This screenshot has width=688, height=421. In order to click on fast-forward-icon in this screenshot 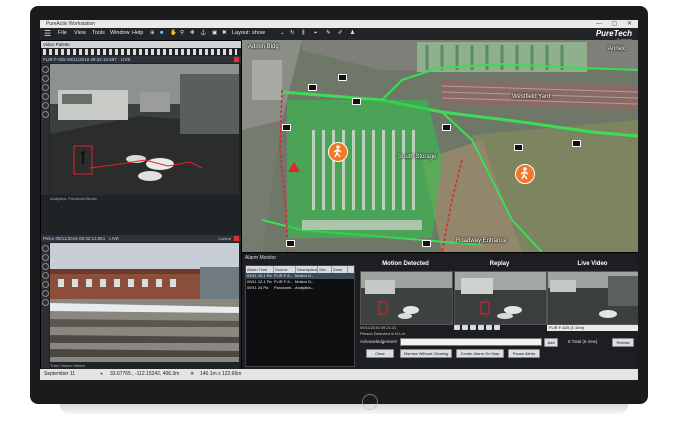, I will do `click(489, 327)`.